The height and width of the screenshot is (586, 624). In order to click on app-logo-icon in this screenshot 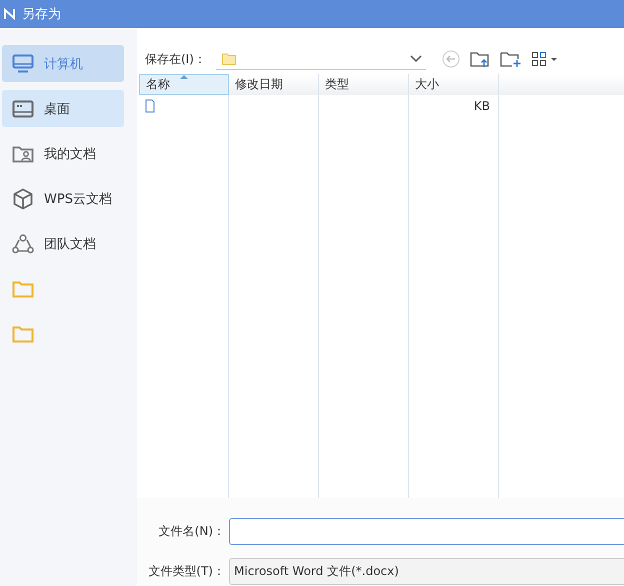, I will do `click(10, 14)`.